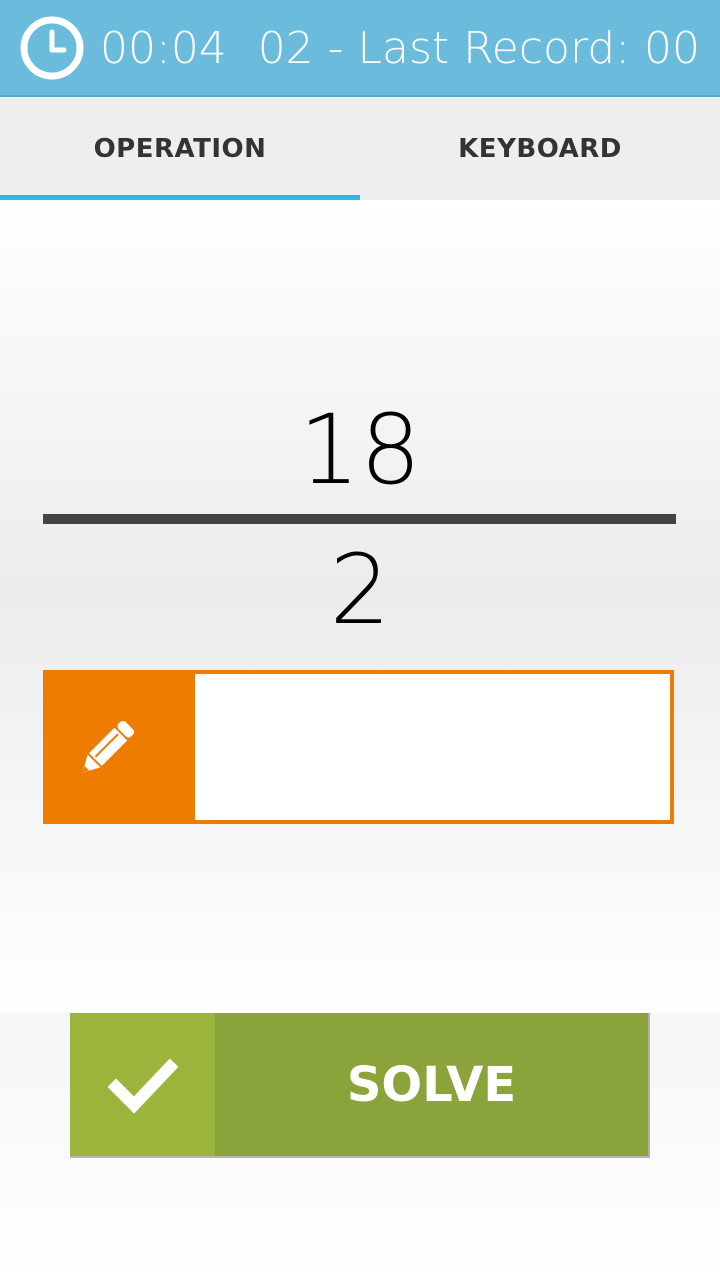 This screenshot has width=720, height=1280. I want to click on pencil-icon, so click(108, 746).